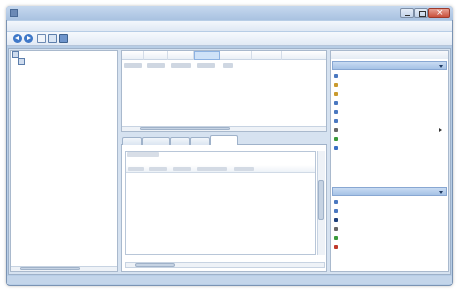  Describe the element at coordinates (229, 39) in the screenshot. I see `toolbar` at that location.